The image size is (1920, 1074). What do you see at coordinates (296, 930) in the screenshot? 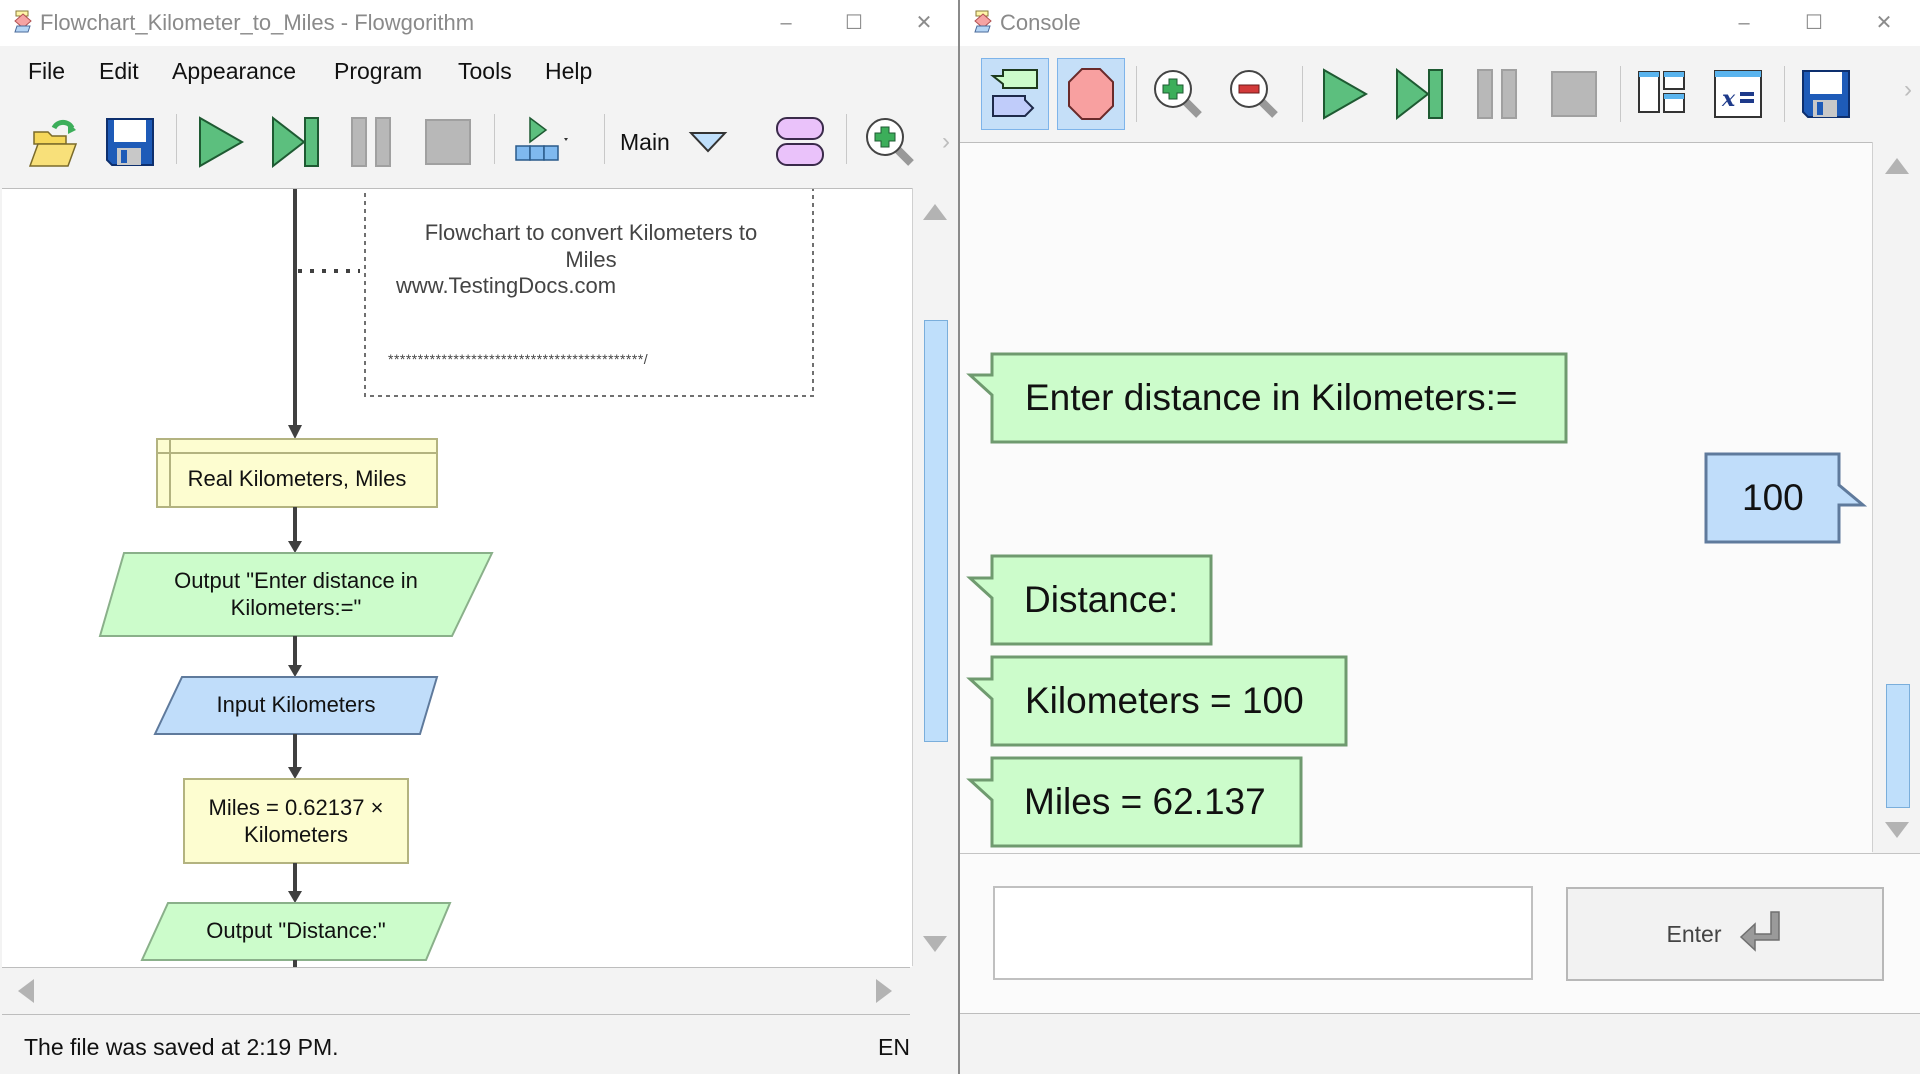
I see `output-distance-text: Output "Distance:"` at bounding box center [296, 930].